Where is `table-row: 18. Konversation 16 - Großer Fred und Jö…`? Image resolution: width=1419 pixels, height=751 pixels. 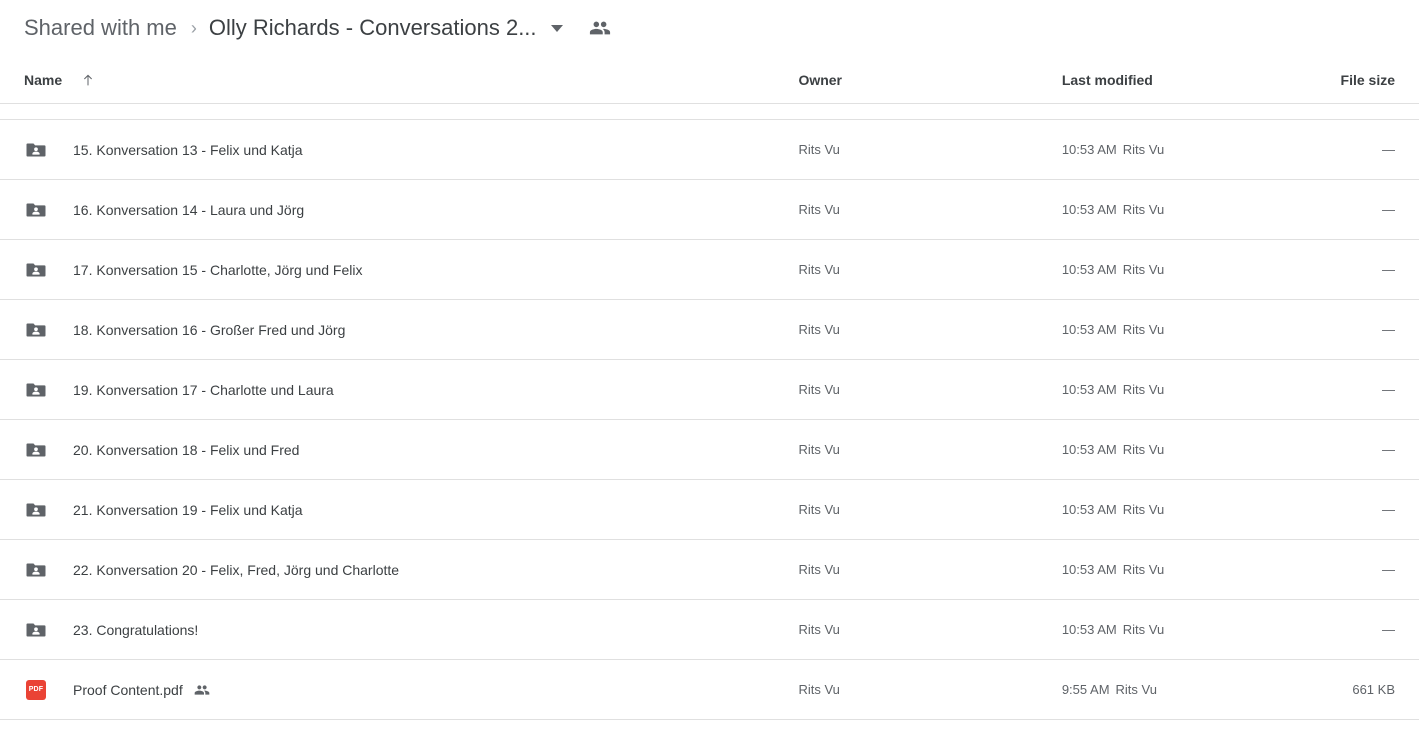
table-row: 18. Konversation 16 - Großer Fred und Jö… is located at coordinates (709, 330).